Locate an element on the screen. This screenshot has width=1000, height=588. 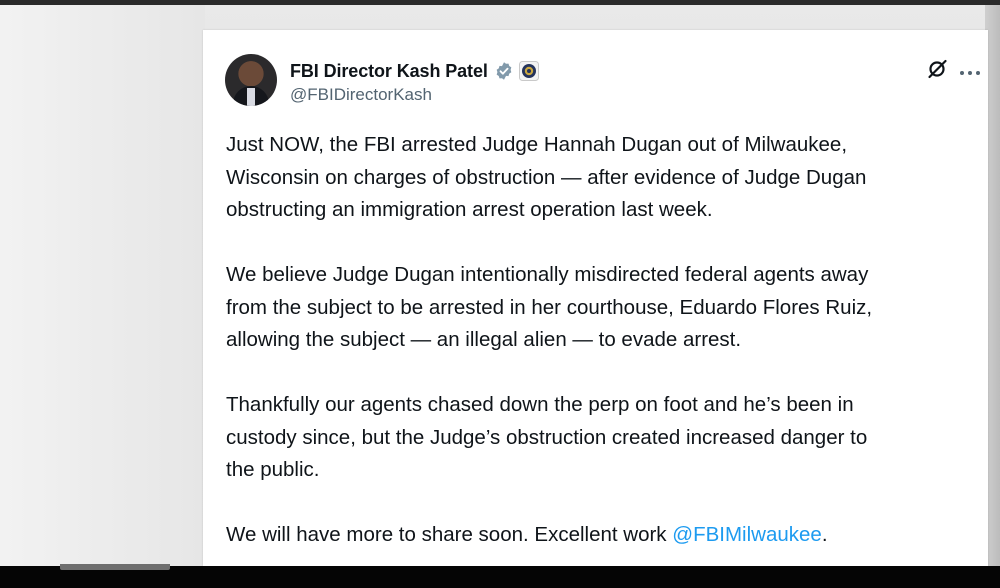
post-line-end: . is located at coordinates (824, 534).